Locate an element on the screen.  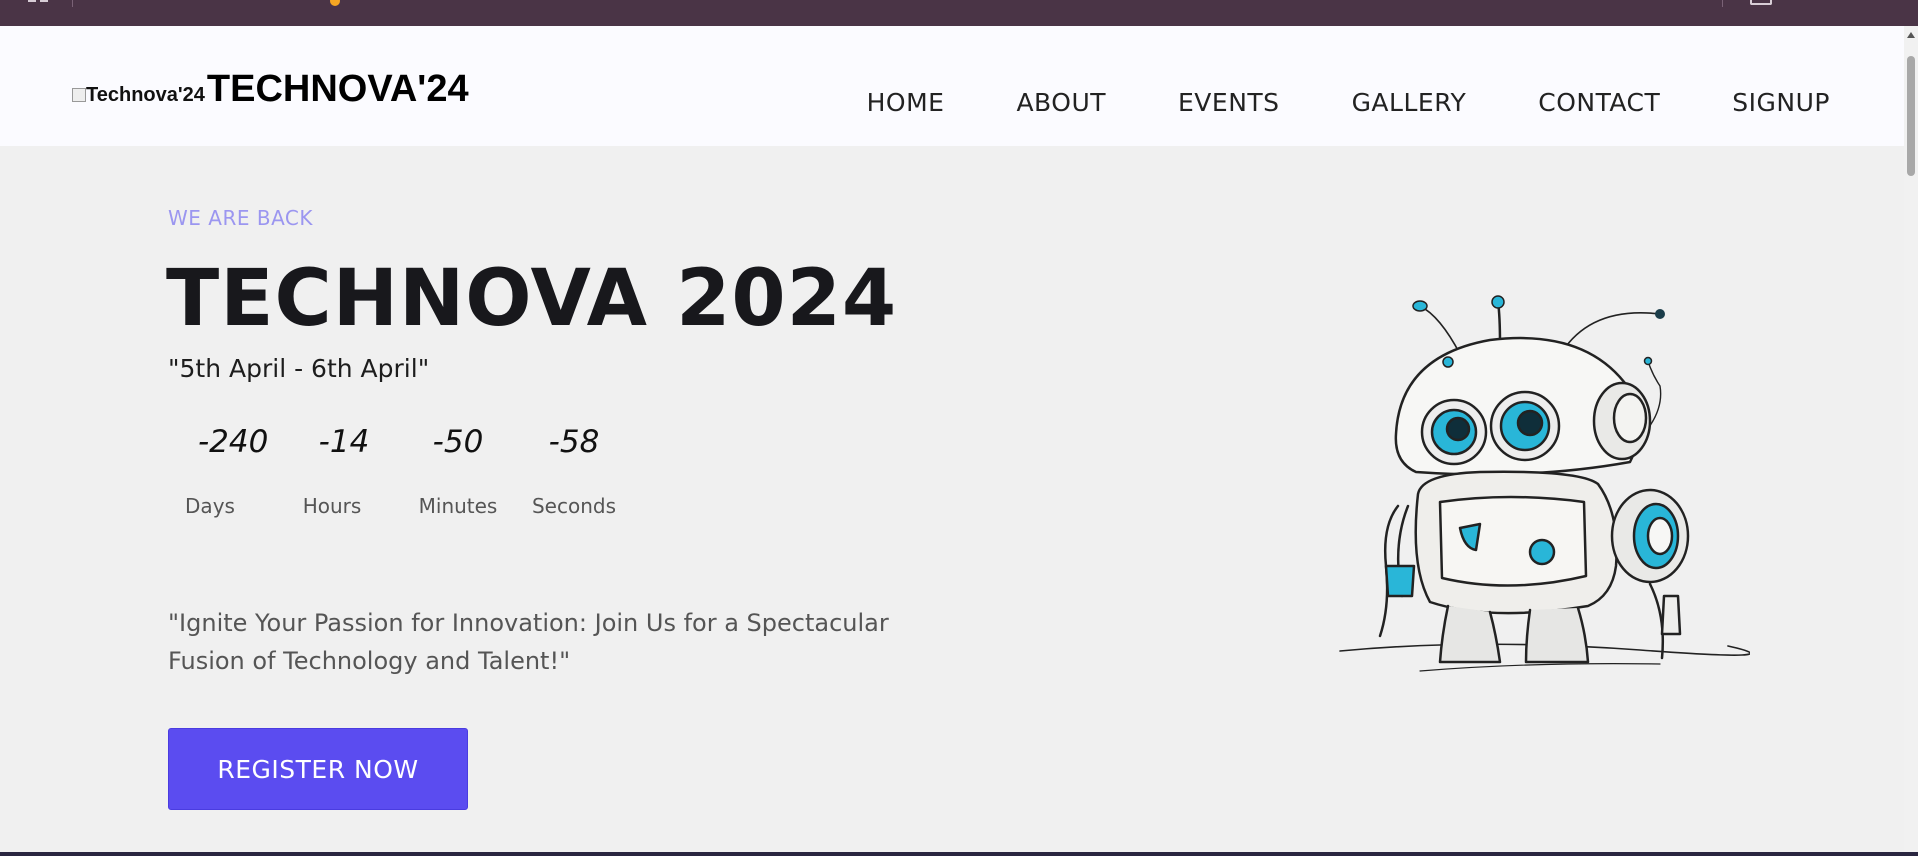
nav-gallery: GALLERY is located at coordinates (1409, 102).